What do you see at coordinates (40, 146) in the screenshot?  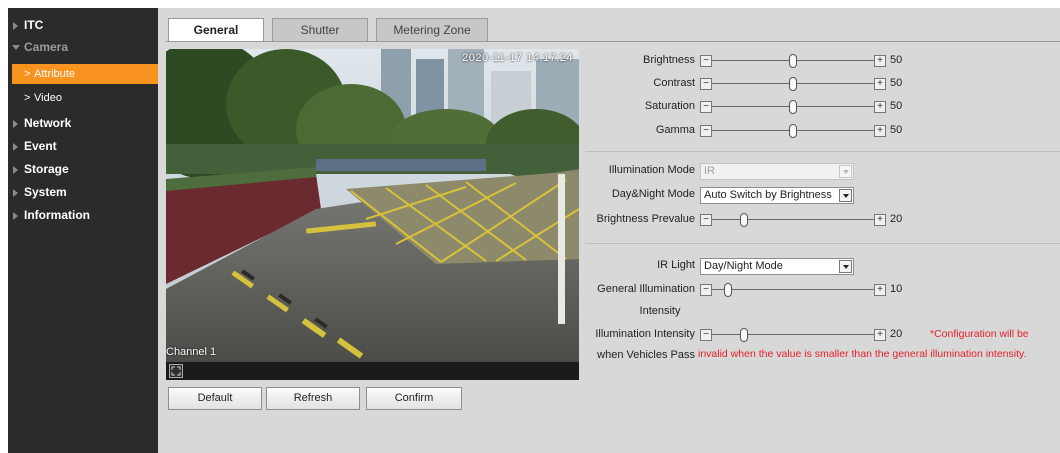 I see `nav-item-label: Event` at bounding box center [40, 146].